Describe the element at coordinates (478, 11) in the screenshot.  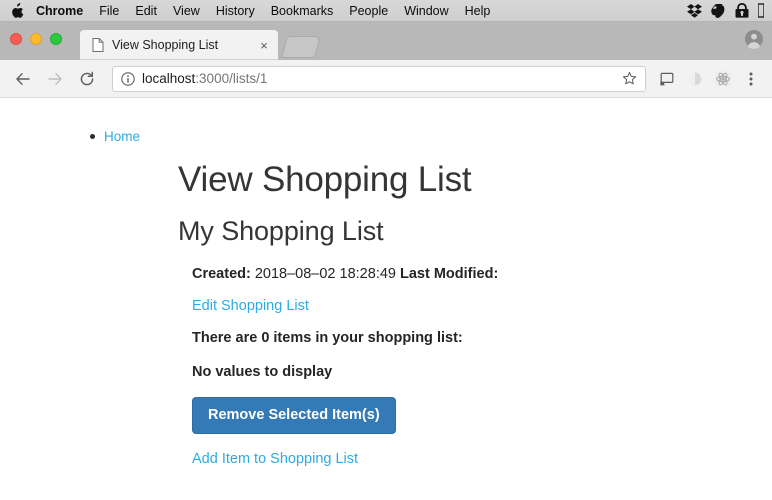
I see `menu-item-help: Help` at that location.